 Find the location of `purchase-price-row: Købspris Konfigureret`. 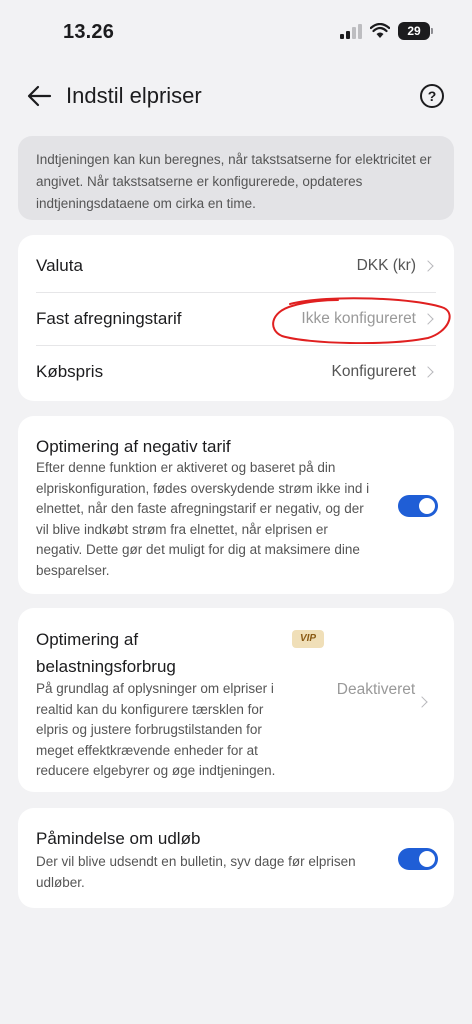

purchase-price-row: Købspris Konfigureret is located at coordinates (236, 371).